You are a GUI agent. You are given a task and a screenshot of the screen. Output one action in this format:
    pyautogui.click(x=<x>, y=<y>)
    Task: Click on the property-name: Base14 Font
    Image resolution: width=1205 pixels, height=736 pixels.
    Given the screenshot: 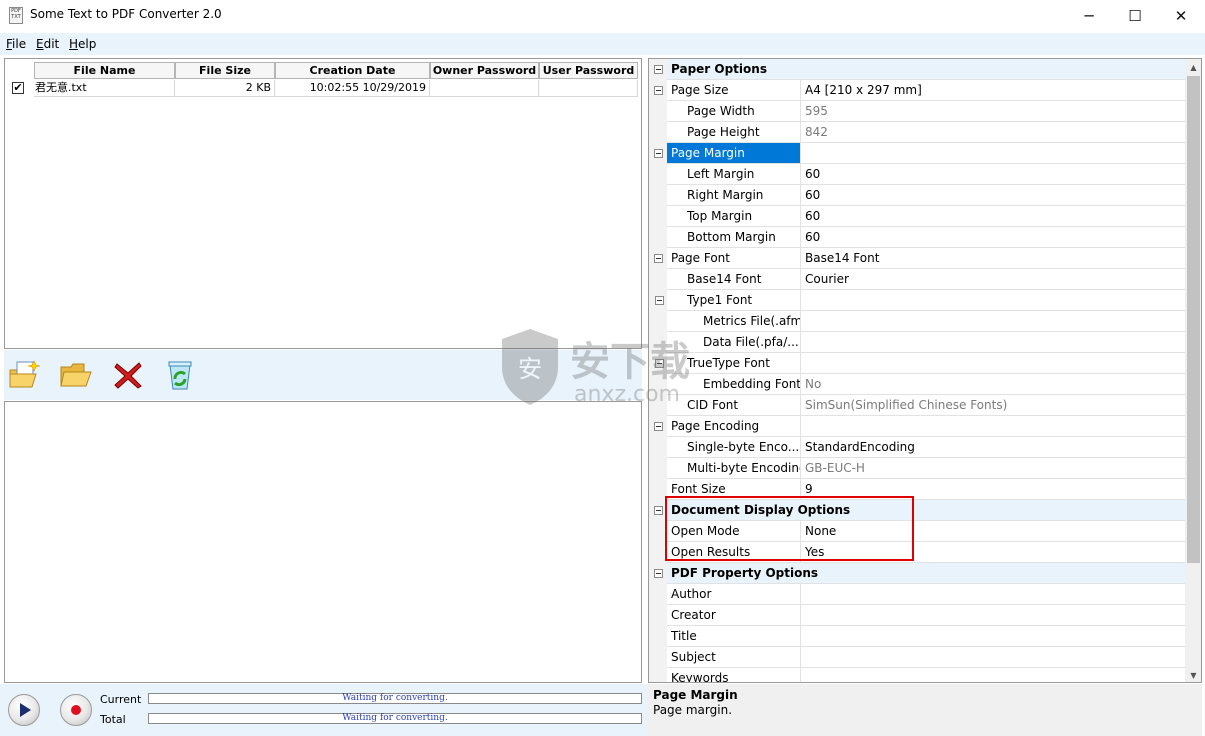 What is the action you would take?
    pyautogui.click(x=734, y=279)
    